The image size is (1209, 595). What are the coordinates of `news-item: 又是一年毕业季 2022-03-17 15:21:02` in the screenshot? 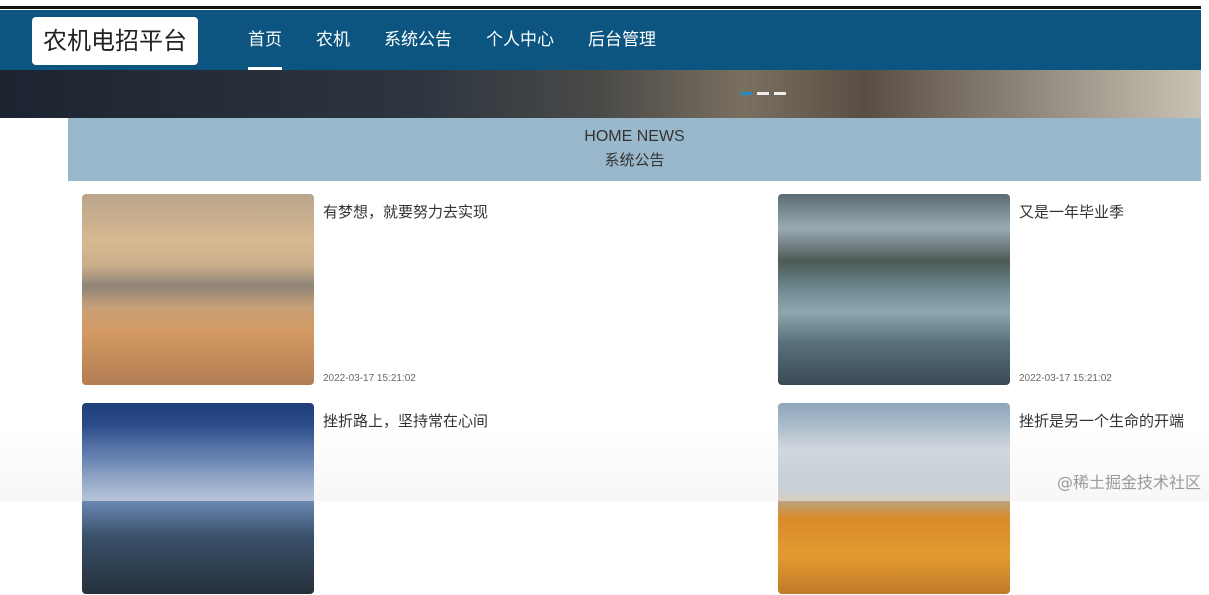 It's located at (993, 290).